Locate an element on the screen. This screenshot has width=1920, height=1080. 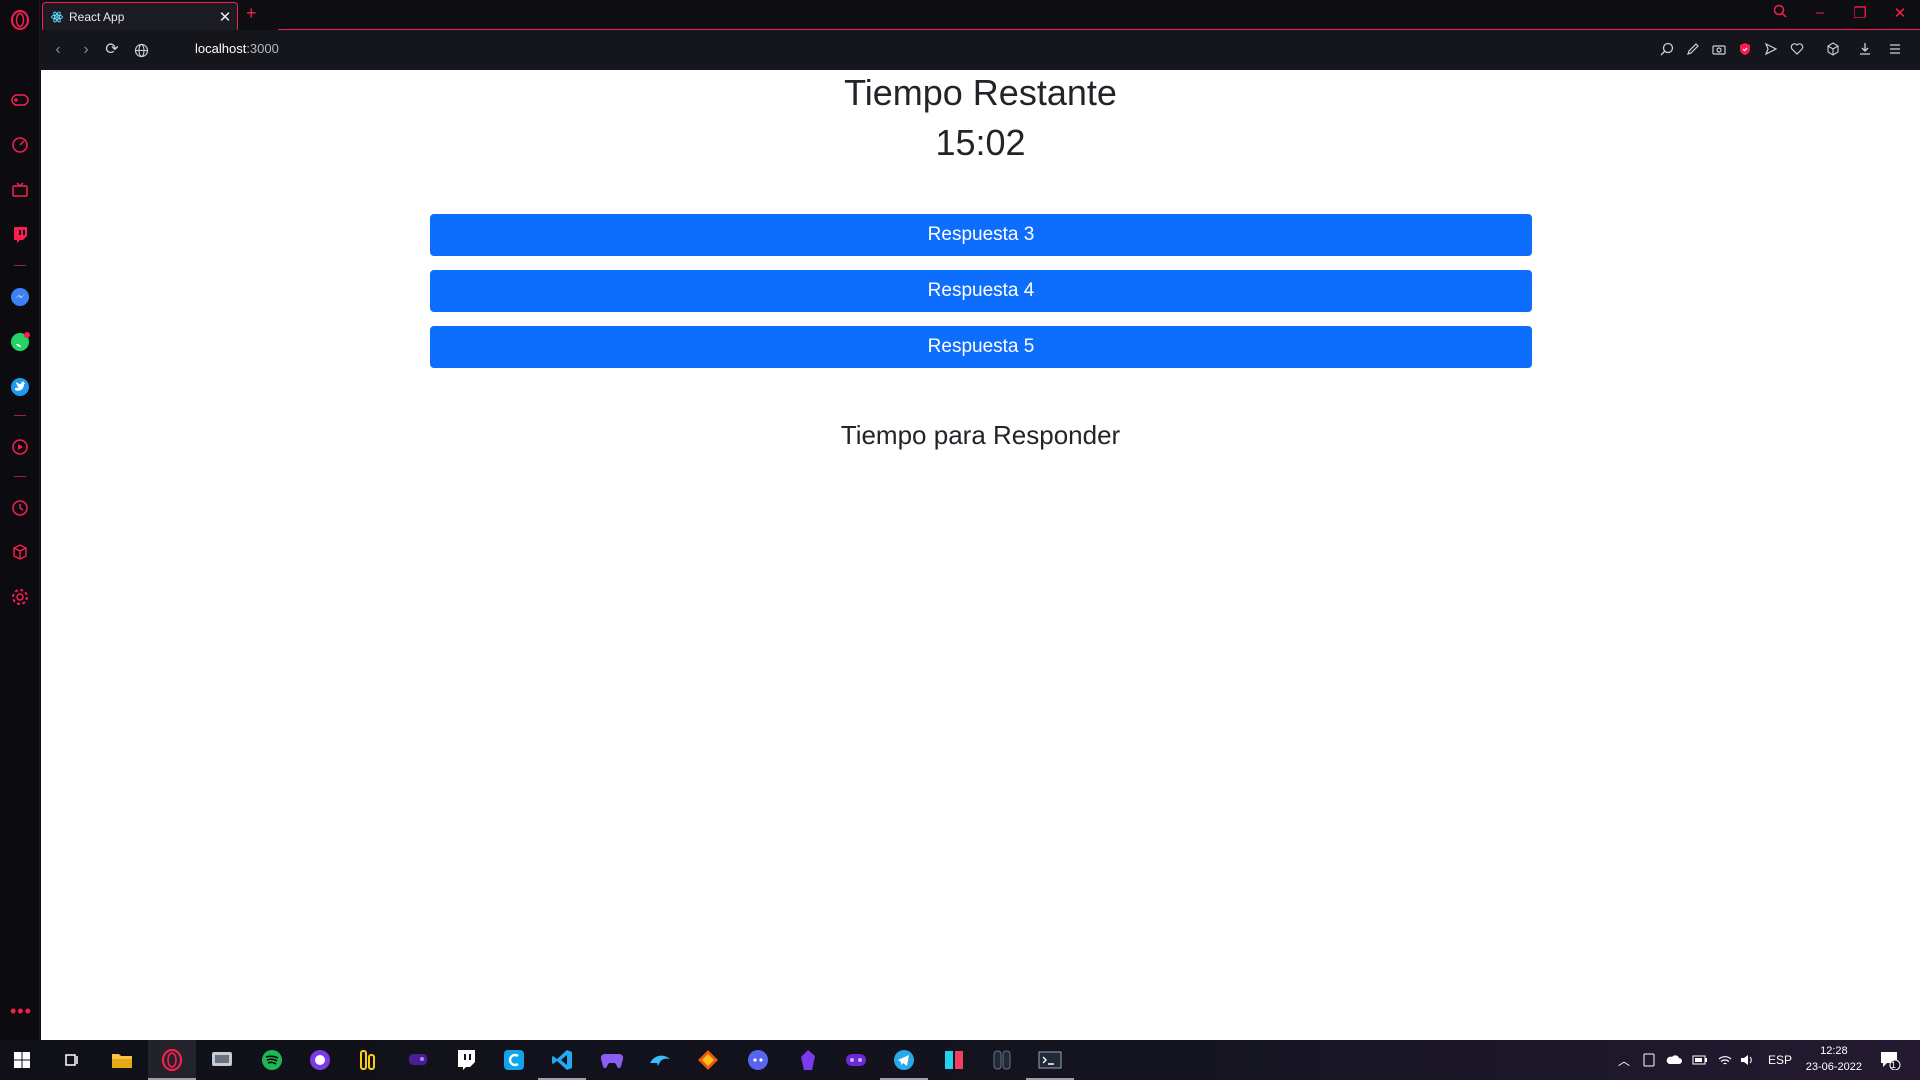
player-icon is located at coordinates (20, 447).